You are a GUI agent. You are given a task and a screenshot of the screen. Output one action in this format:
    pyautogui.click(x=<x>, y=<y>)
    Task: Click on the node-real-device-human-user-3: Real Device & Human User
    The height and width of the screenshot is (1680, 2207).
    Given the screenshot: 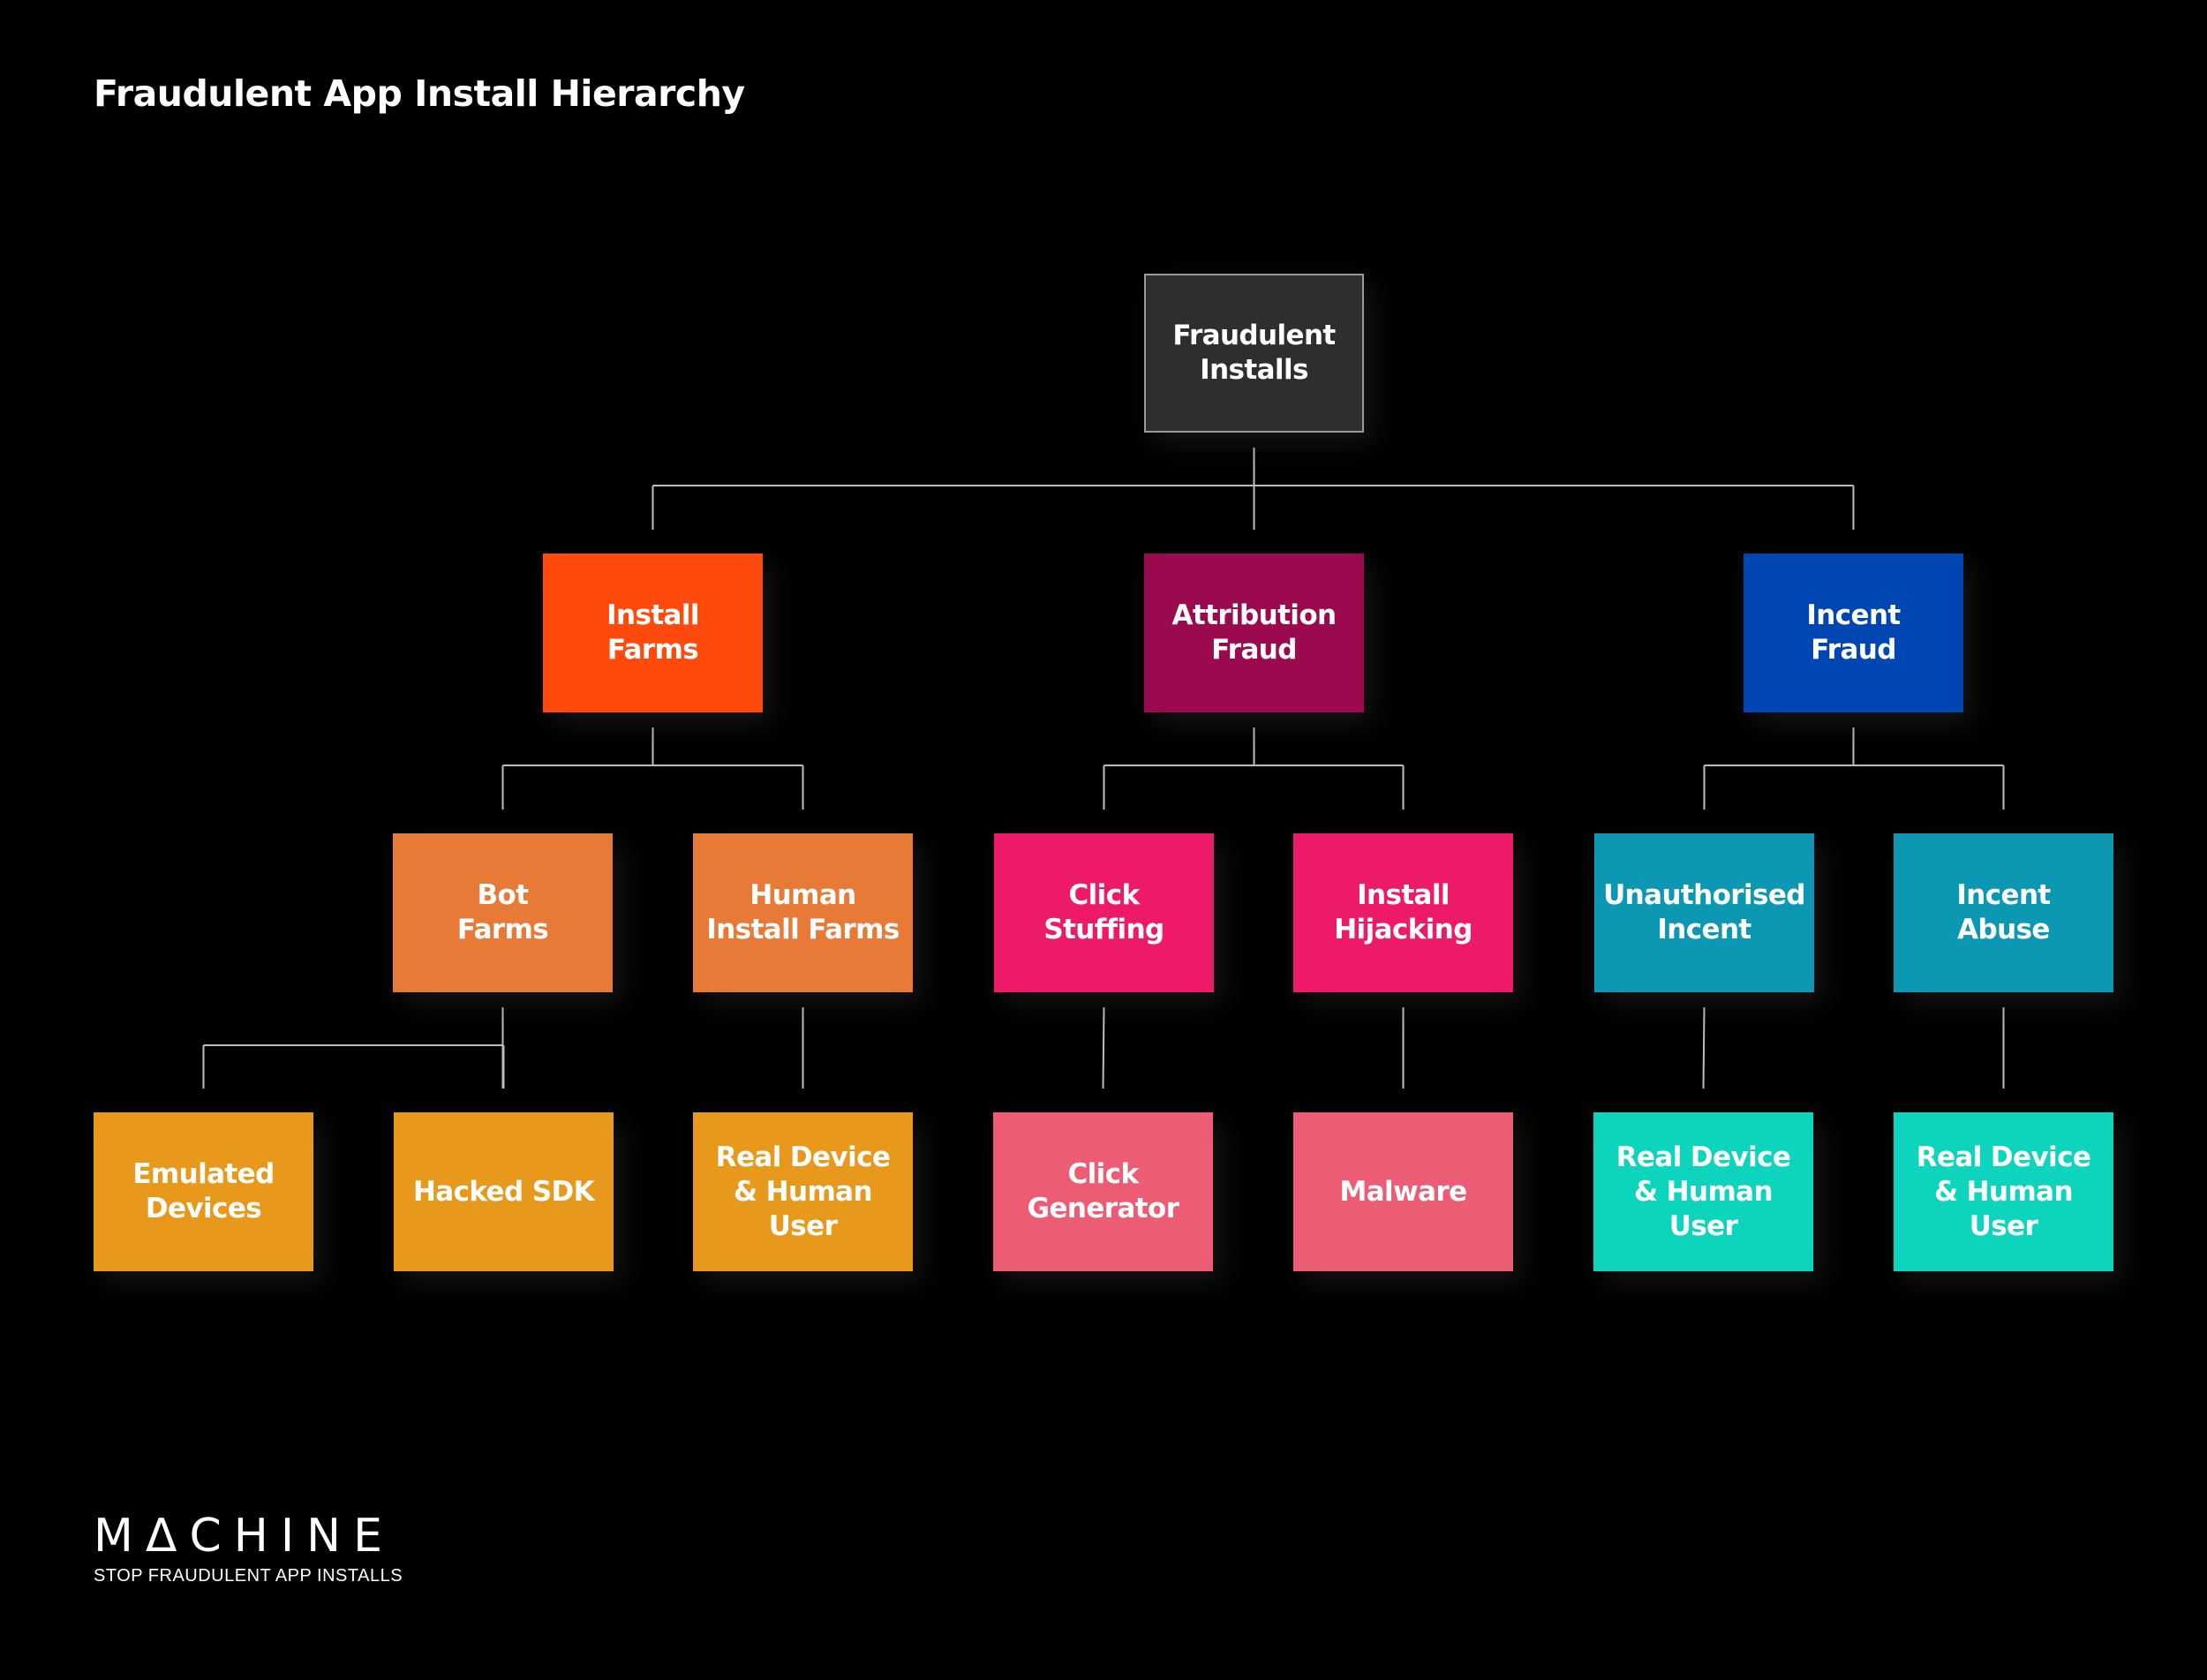 What is the action you would take?
    pyautogui.click(x=2003, y=1191)
    